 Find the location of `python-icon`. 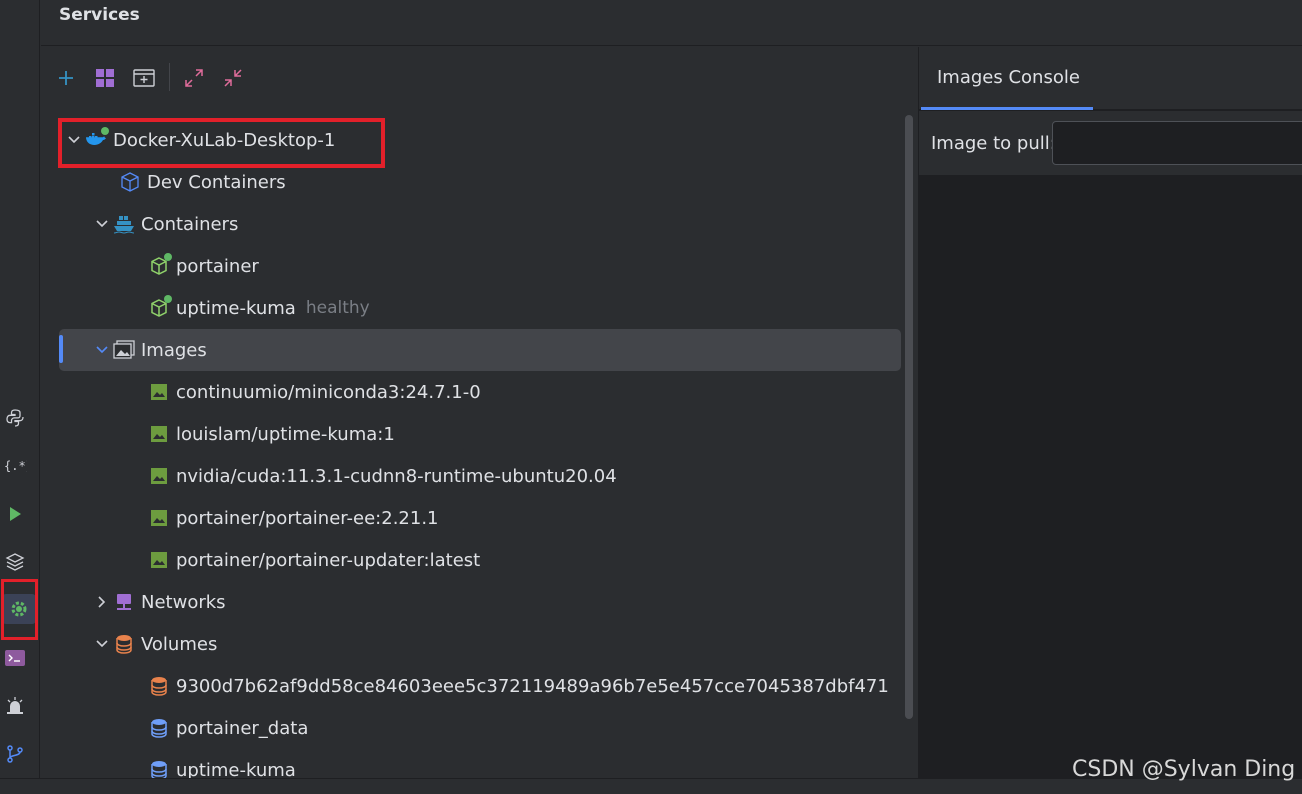

python-icon is located at coordinates (15, 418).